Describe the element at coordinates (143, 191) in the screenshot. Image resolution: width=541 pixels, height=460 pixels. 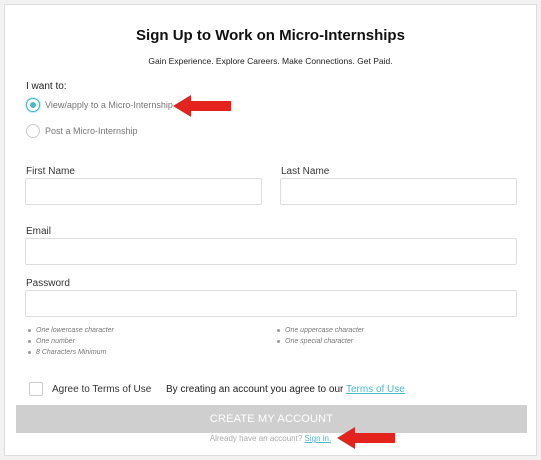
I see `first-name-field` at that location.